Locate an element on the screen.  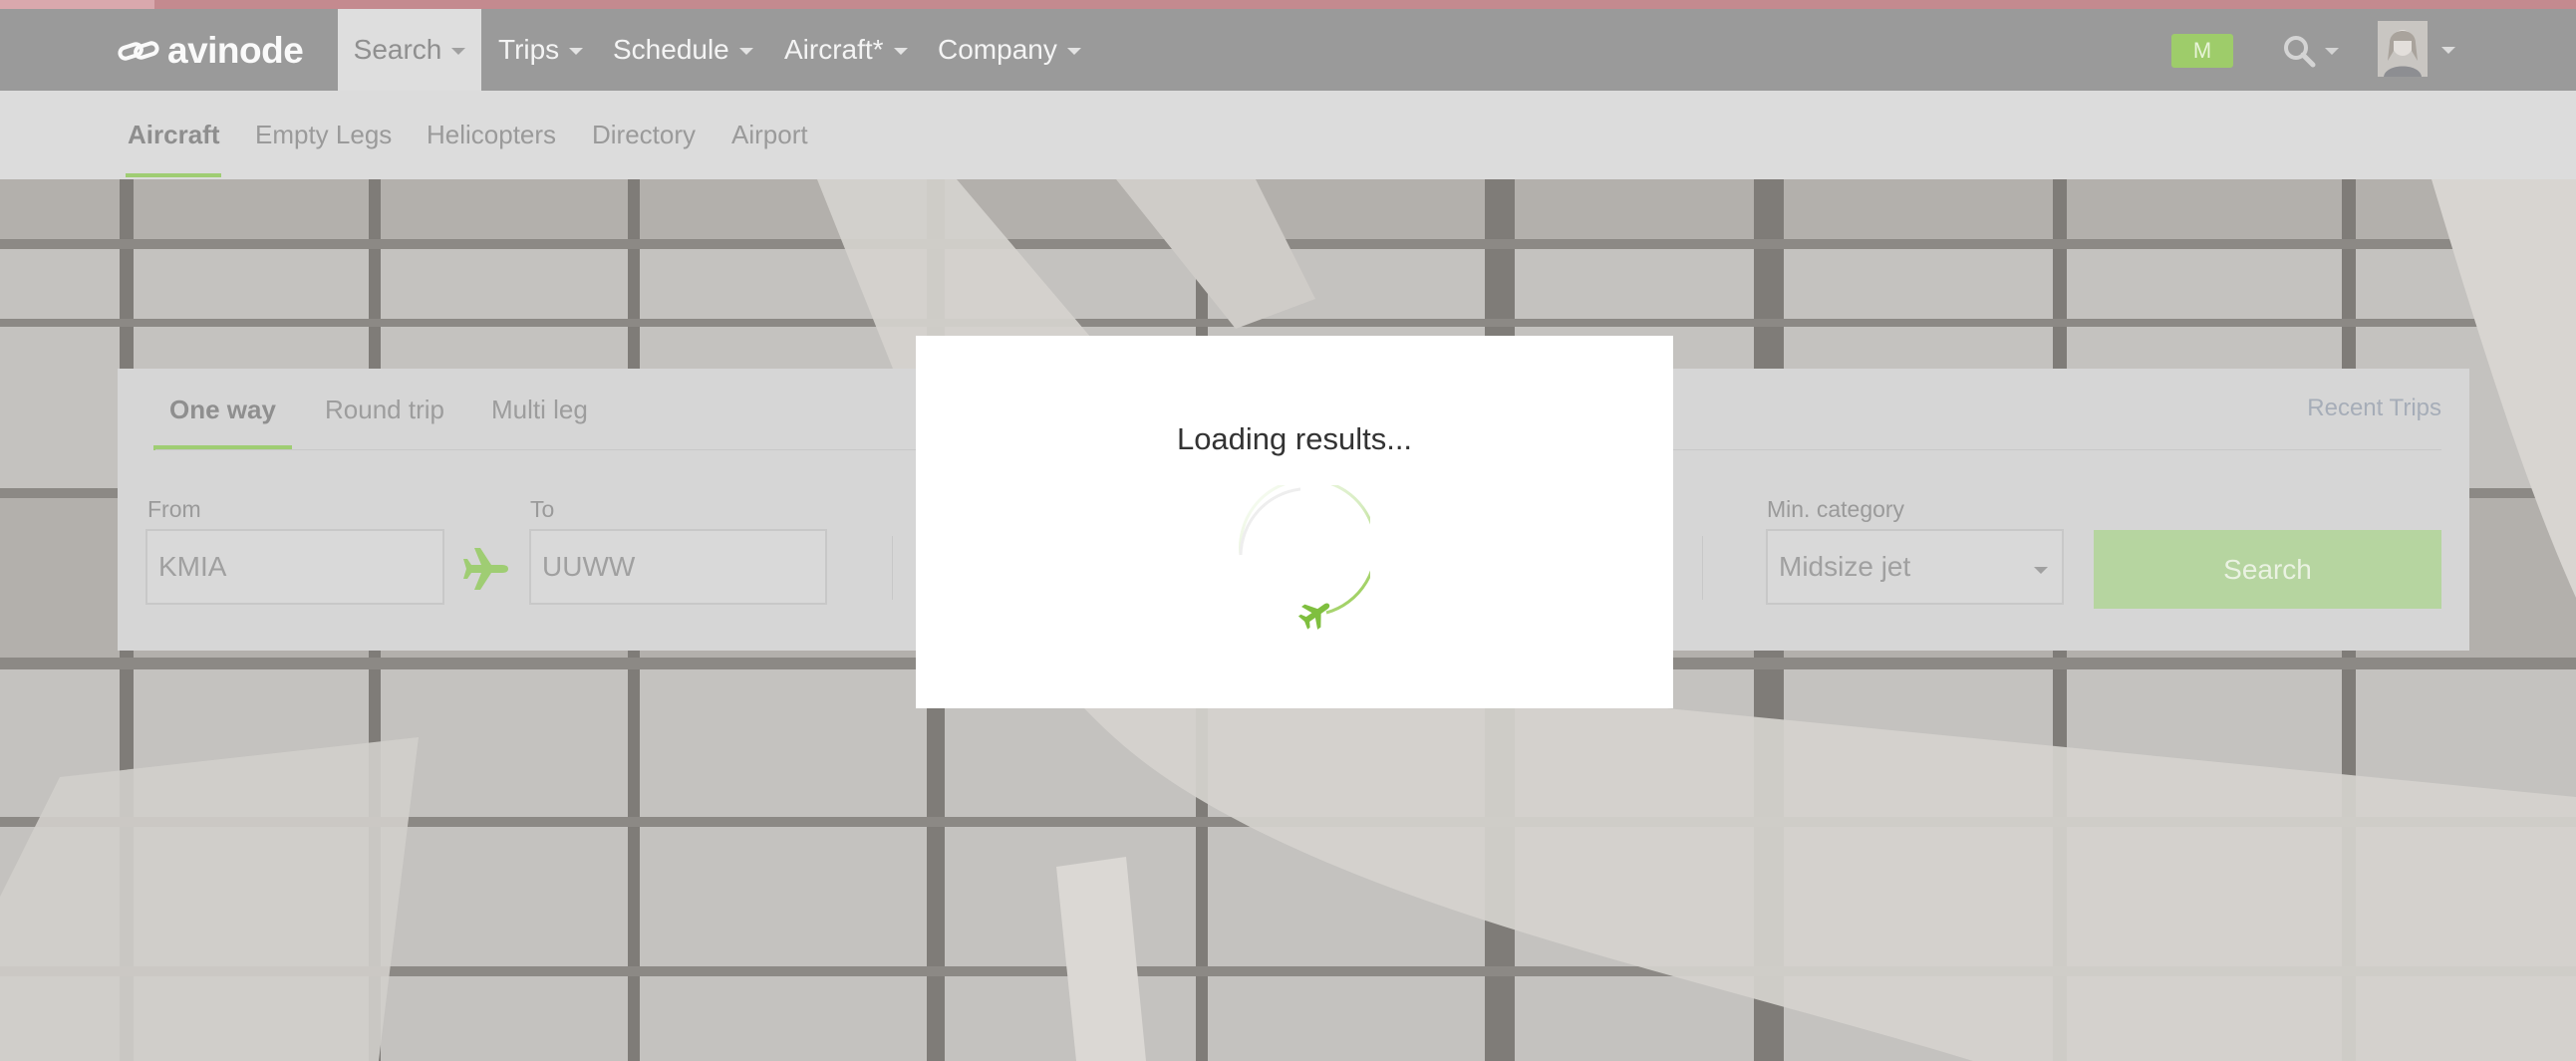
tab-multi-leg: Multi leg is located at coordinates (539, 409).